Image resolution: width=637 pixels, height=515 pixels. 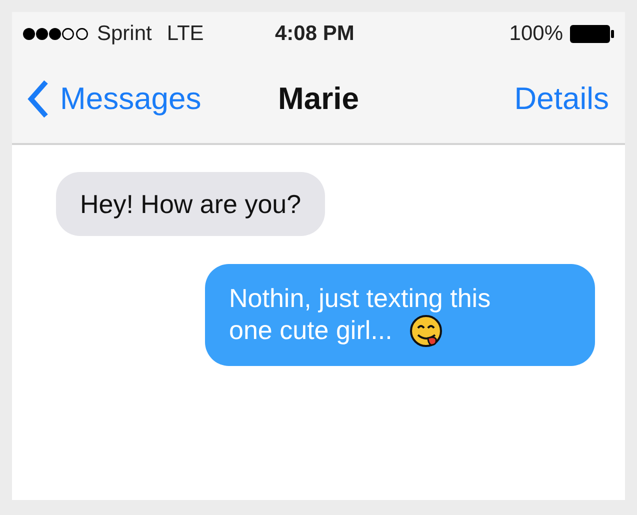 I want to click on signal-icon, so click(x=56, y=33).